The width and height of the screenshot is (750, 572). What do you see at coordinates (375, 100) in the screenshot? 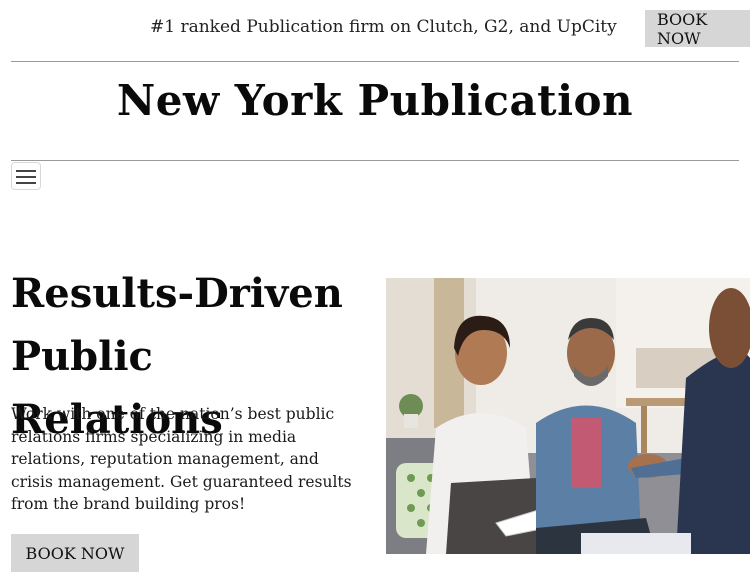
I see `site-logo: New York Publication` at bounding box center [375, 100].